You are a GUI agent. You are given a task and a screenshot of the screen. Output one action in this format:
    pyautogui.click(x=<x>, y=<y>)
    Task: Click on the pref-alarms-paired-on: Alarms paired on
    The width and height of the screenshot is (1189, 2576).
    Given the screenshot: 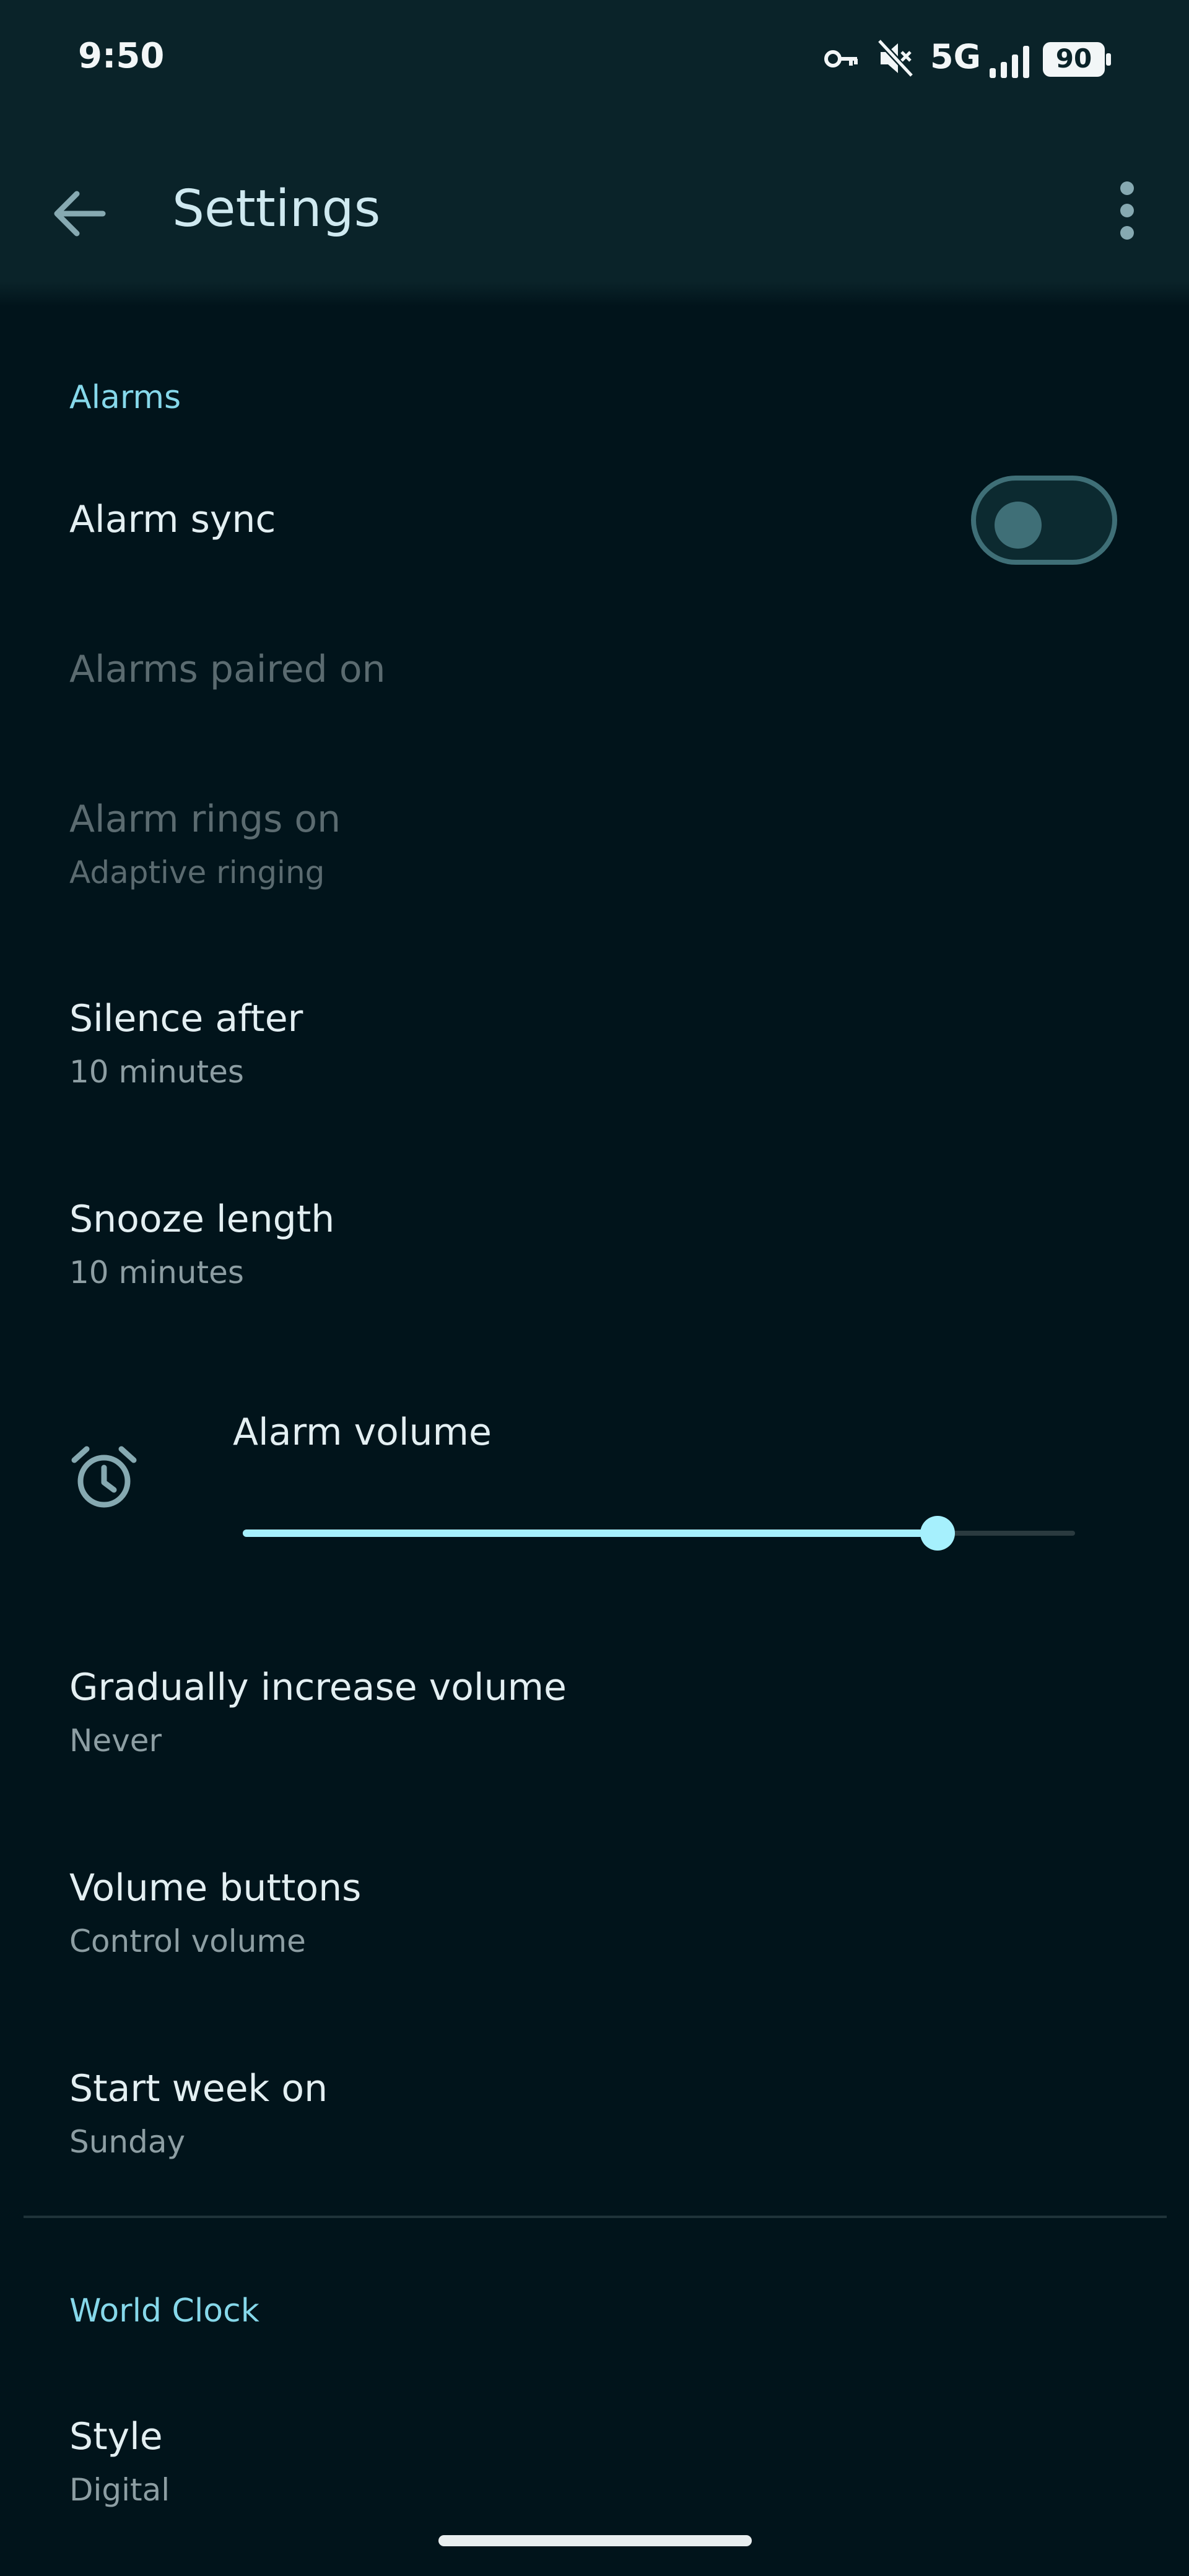 What is the action you would take?
    pyautogui.click(x=594, y=672)
    